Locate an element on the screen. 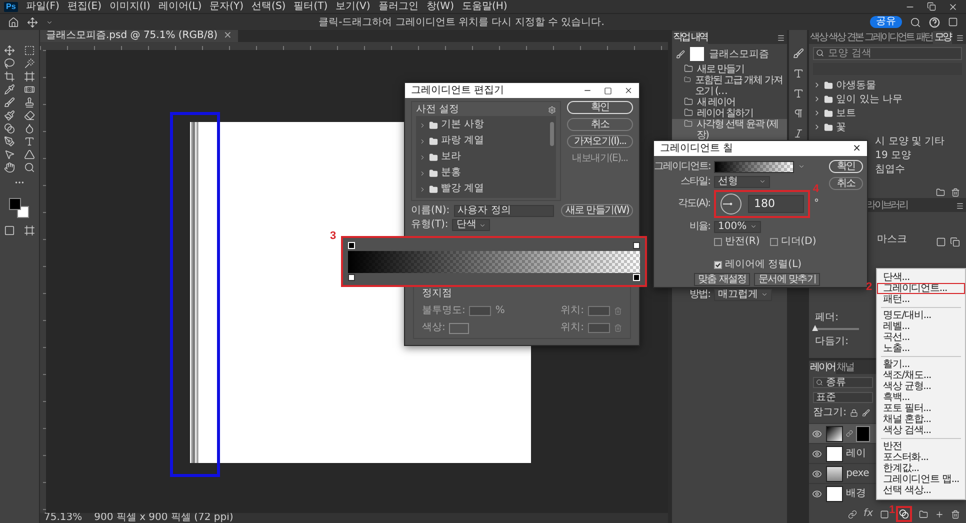 Image resolution: width=966 pixels, height=523 pixels. feather-label: 페더: is located at coordinates (826, 318).